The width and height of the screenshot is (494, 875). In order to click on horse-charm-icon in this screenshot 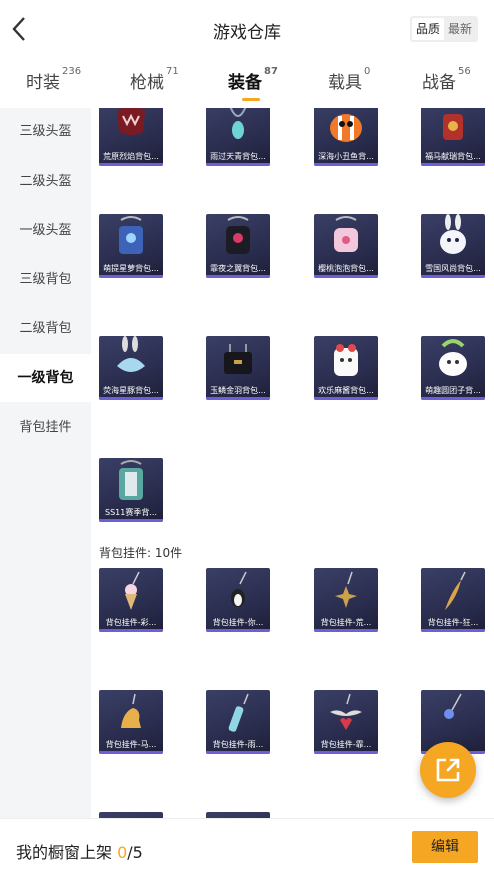, I will do `click(131, 710)`.